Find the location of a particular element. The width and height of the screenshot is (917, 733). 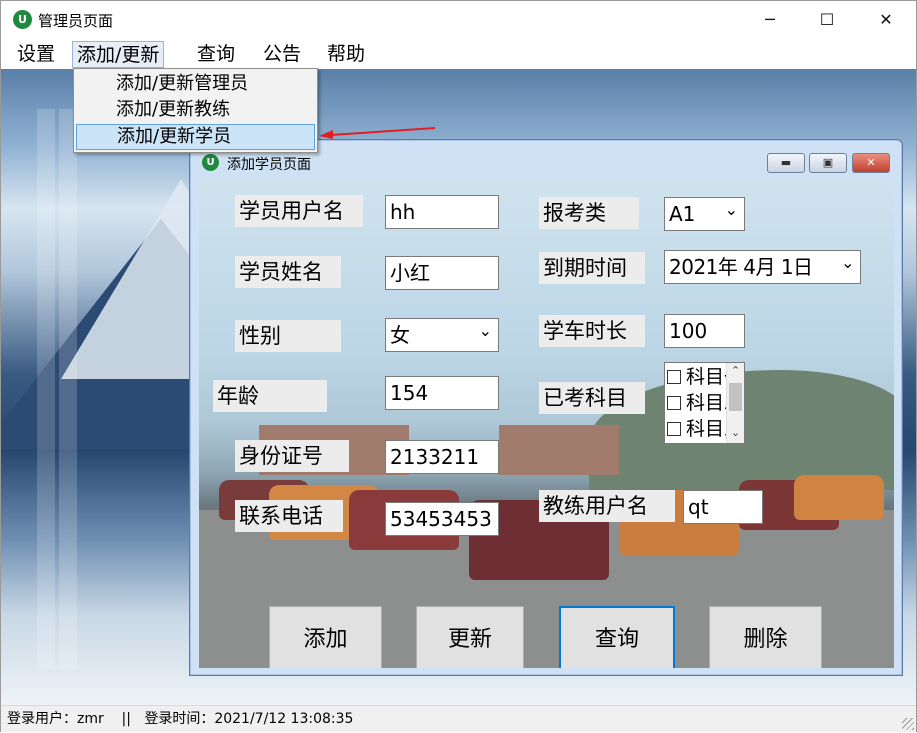

age-label: 年龄 is located at coordinates (270, 396).